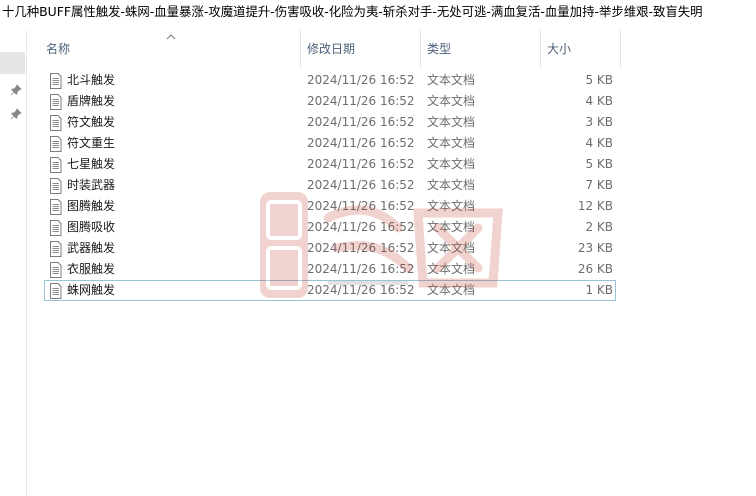 The image size is (756, 496). Describe the element at coordinates (620, 49) in the screenshot. I see `column-divider` at that location.